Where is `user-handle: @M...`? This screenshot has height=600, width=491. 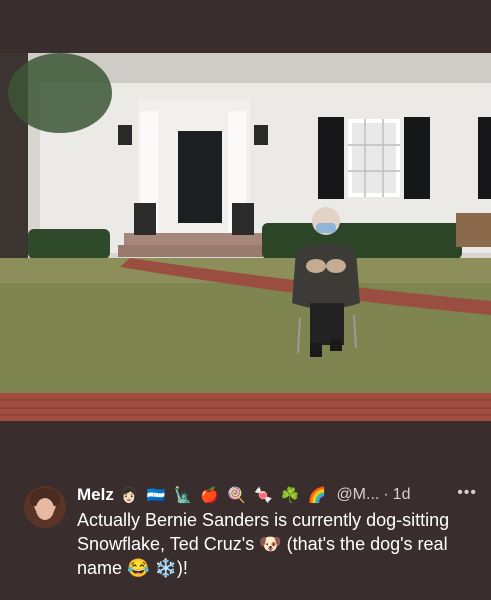
user-handle: @M... is located at coordinates (357, 495).